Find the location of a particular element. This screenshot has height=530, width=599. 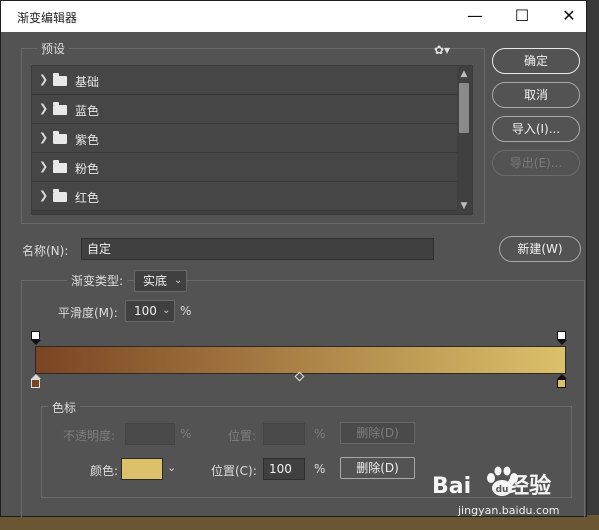

smoothness-select: 100 ⌄ is located at coordinates (150, 311).